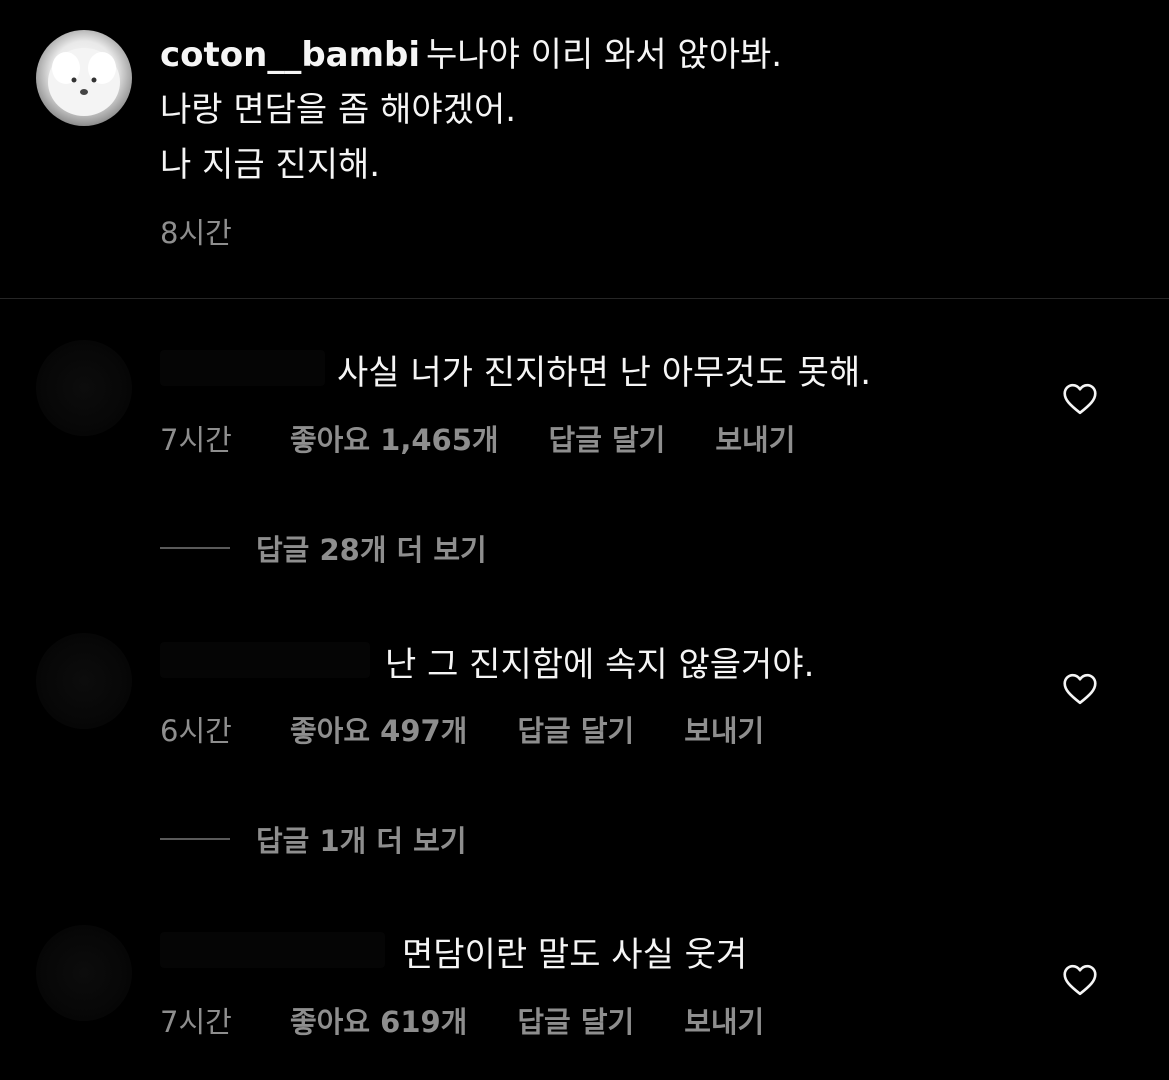 The width and height of the screenshot is (1169, 1080). Describe the element at coordinates (378, 1020) in the screenshot. I see `likes-count: 좋아요 619개` at that location.